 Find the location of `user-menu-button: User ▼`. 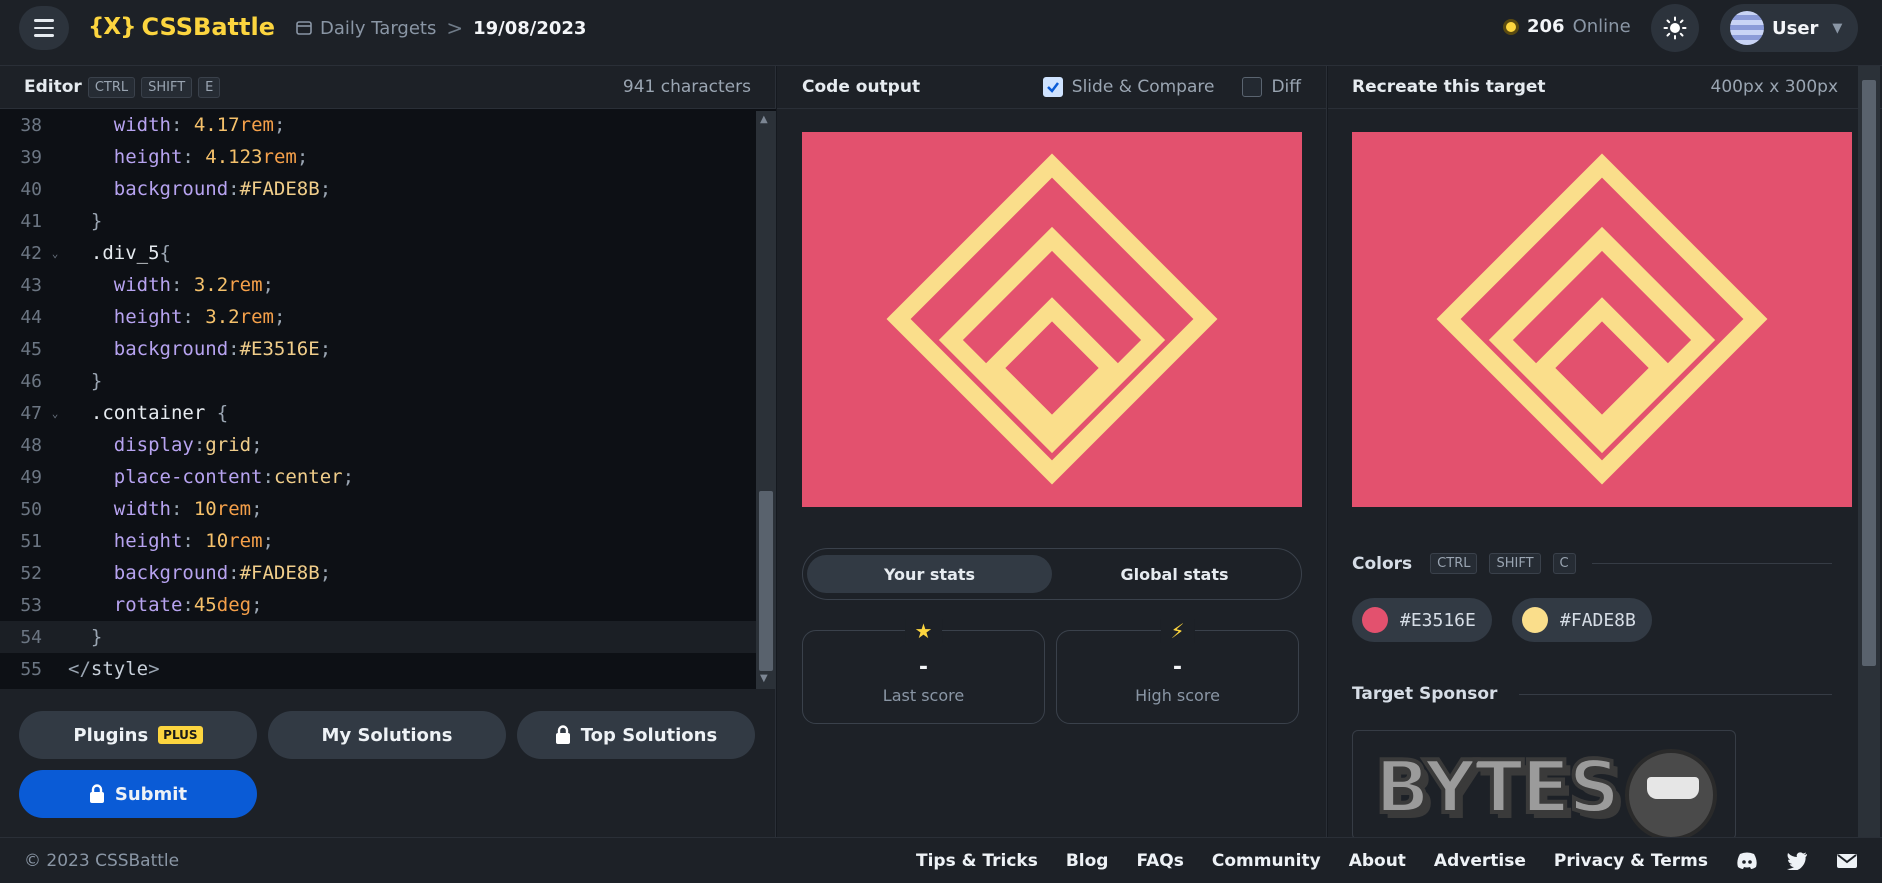

user-menu-button: User ▼ is located at coordinates (1789, 28).